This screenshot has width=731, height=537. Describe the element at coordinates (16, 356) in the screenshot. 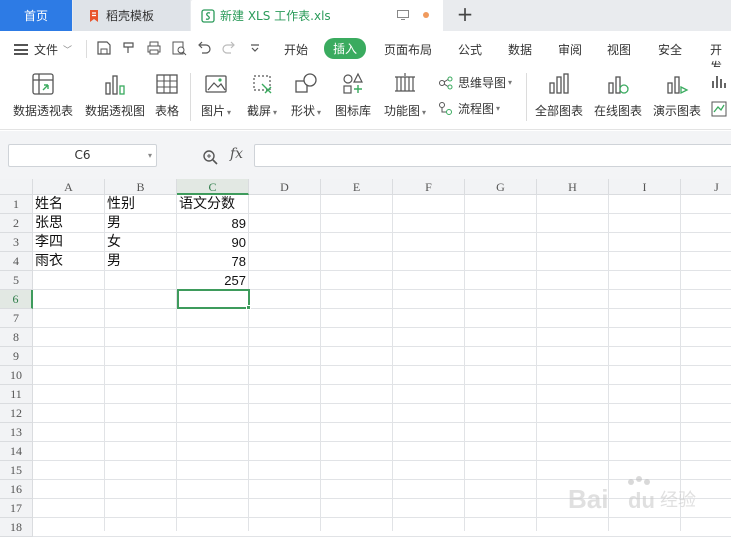

I see `row-header-9: 9` at that location.